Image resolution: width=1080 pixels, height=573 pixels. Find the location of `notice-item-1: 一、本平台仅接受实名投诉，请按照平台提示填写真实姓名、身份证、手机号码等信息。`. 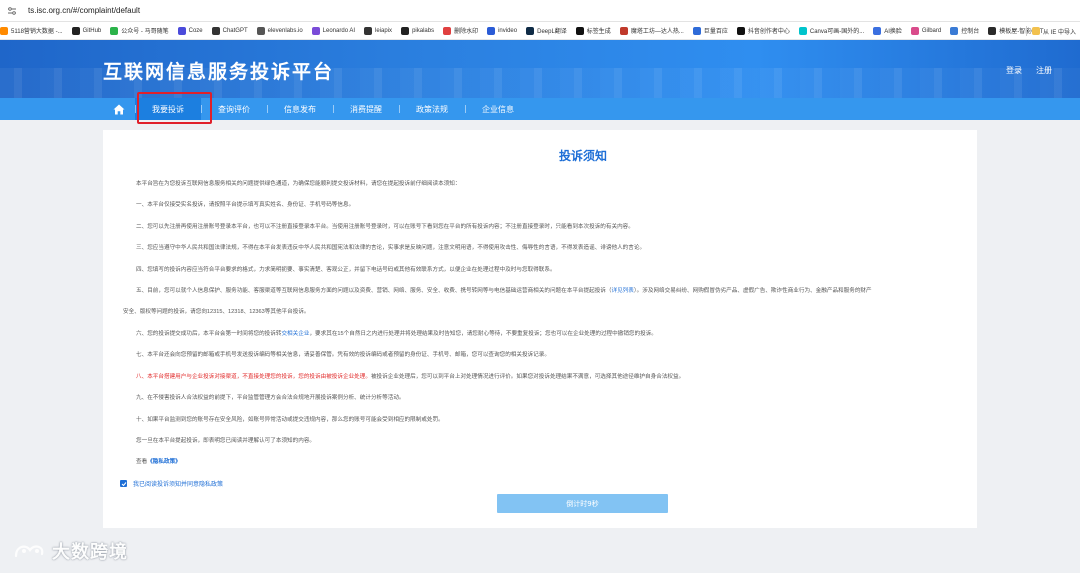

notice-item-1: 一、本平台仅接受实名投诉，请按照平台提示填写真实姓名、身份证、手机号码等信息。 is located at coordinates (245, 205).